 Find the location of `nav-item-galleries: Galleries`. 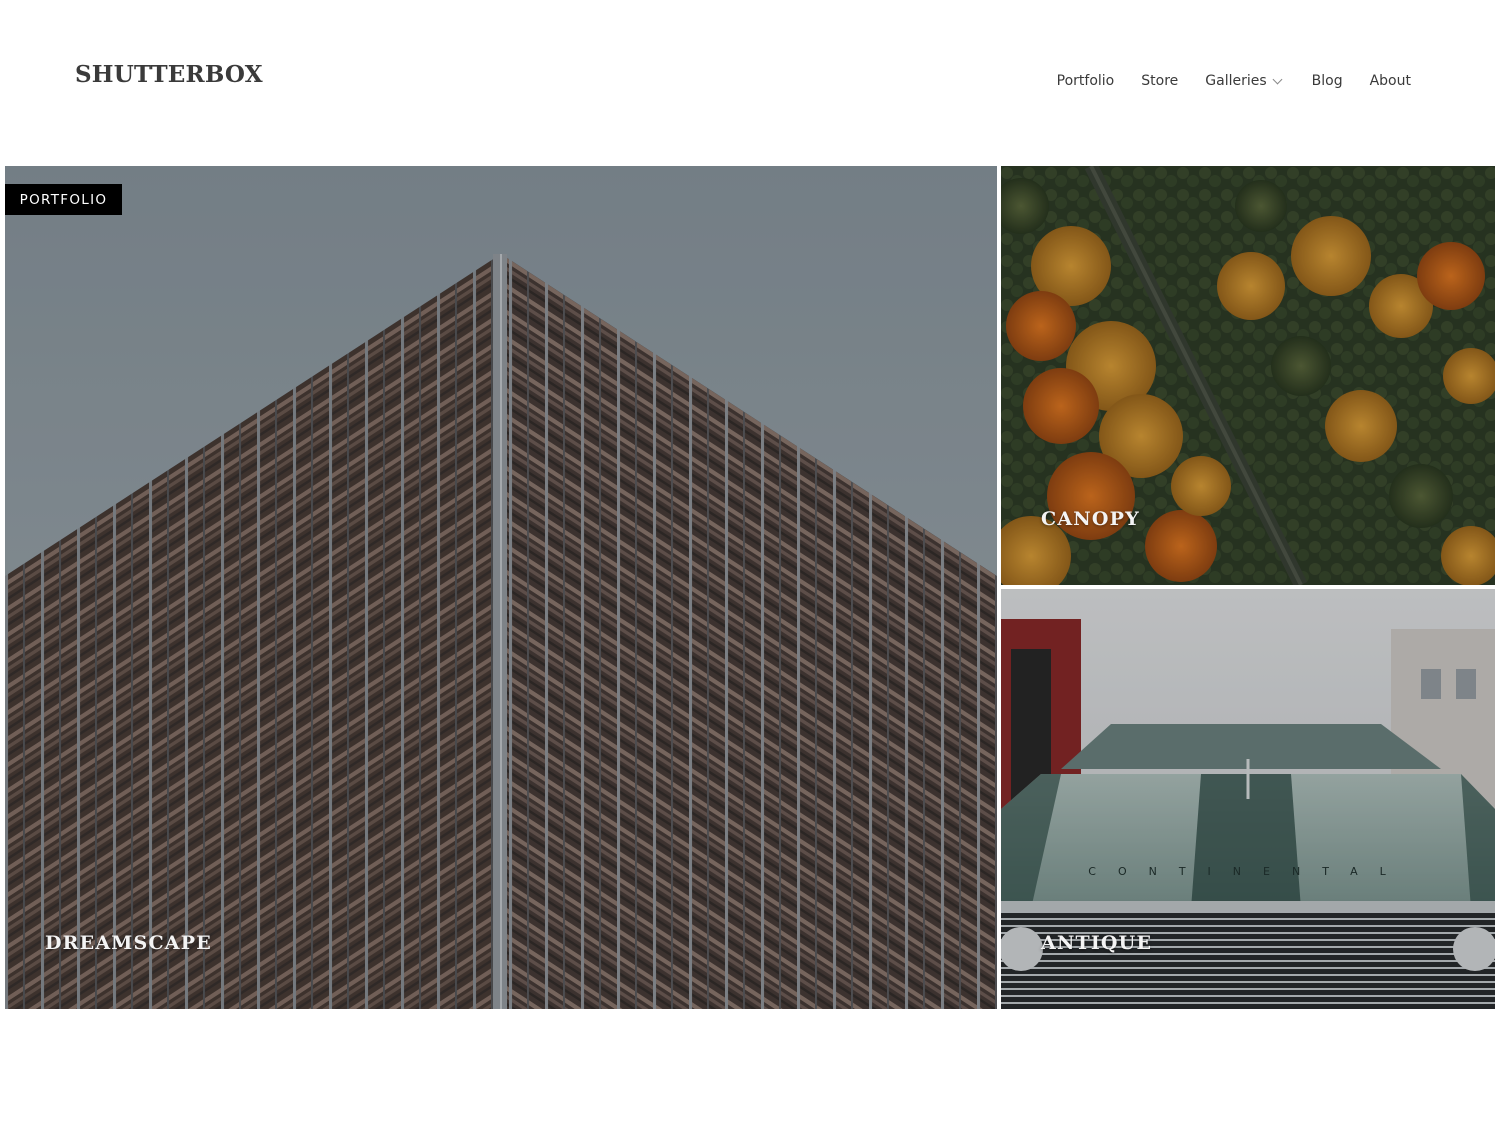

nav-item-galleries: Galleries is located at coordinates (1244, 81).